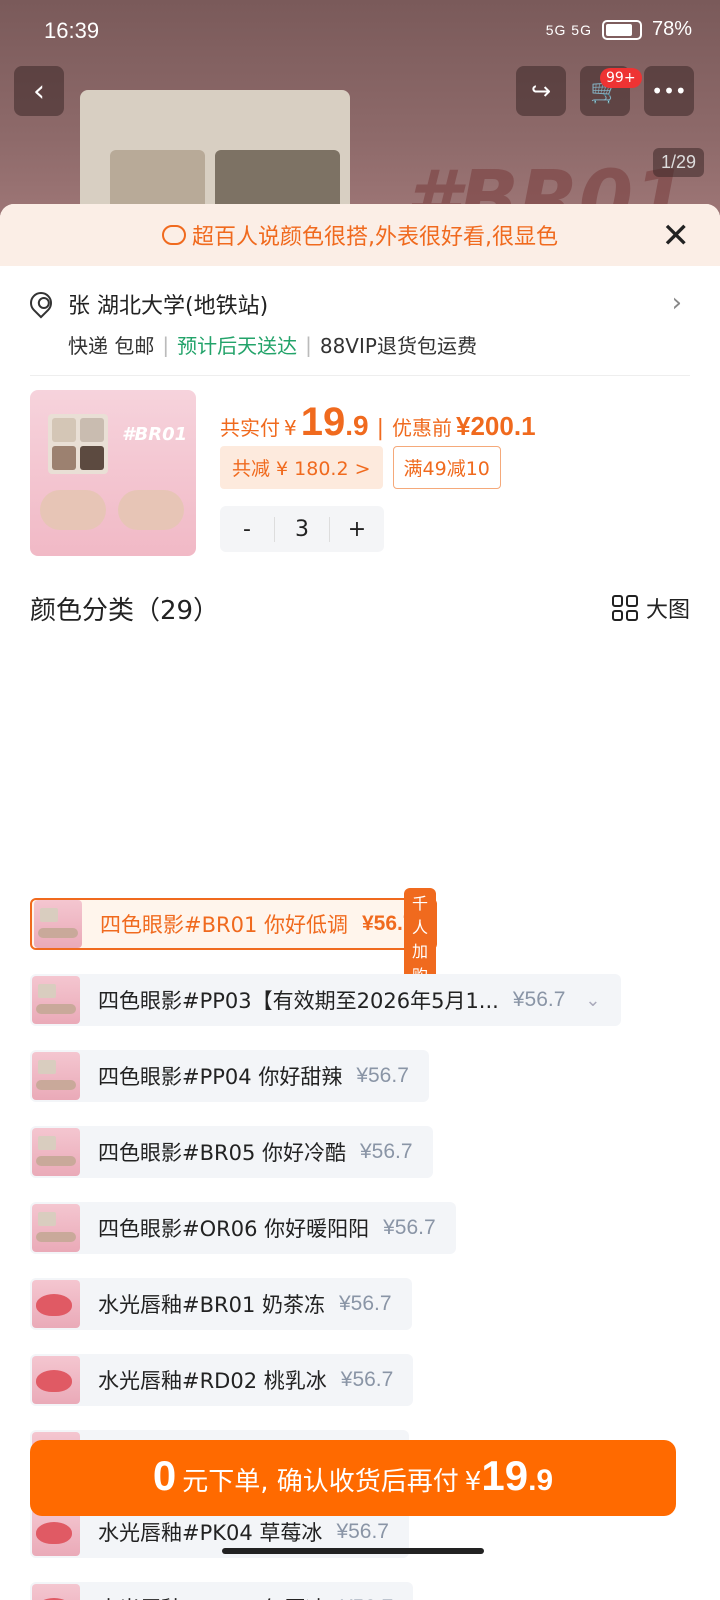 The height and width of the screenshot is (1600, 720). I want to click on pay-price-int: 19, so click(323, 422).